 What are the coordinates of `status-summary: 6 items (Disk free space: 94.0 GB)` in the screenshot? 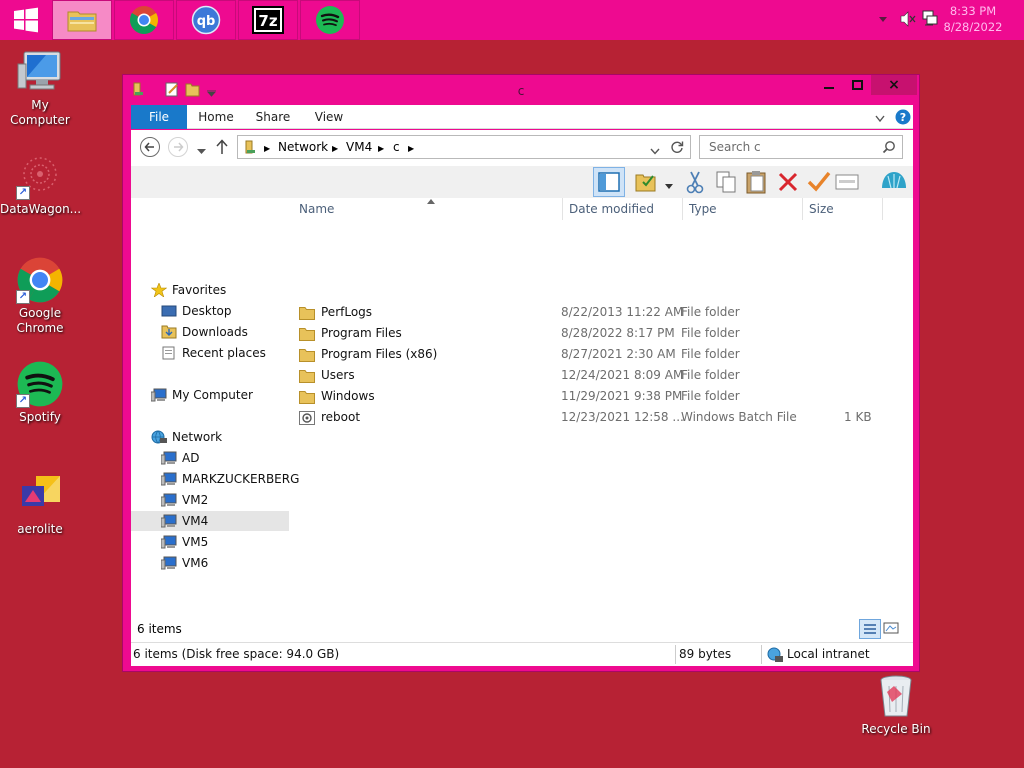 It's located at (236, 654).